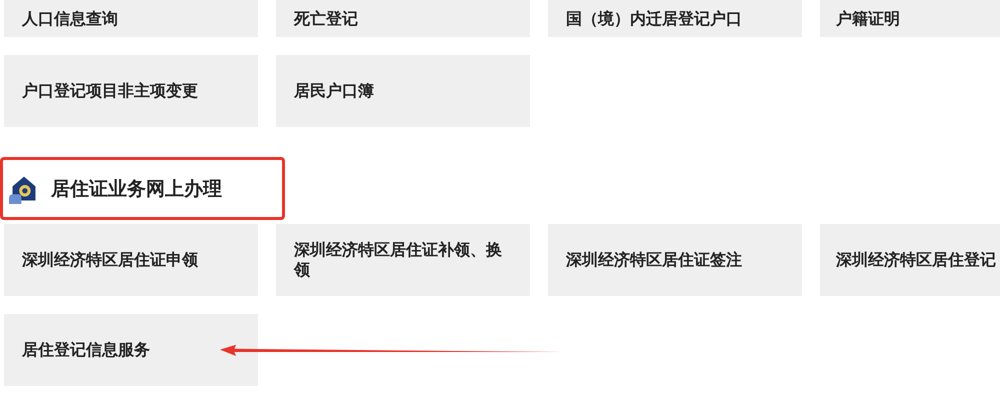  Describe the element at coordinates (136, 189) in the screenshot. I see `section-title: 居住证业务网上办理` at that location.